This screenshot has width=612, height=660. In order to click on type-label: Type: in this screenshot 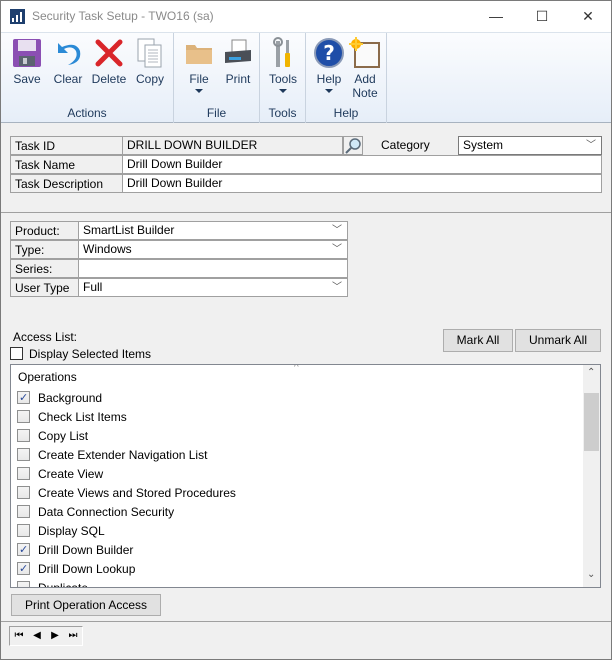, I will do `click(44, 249)`.